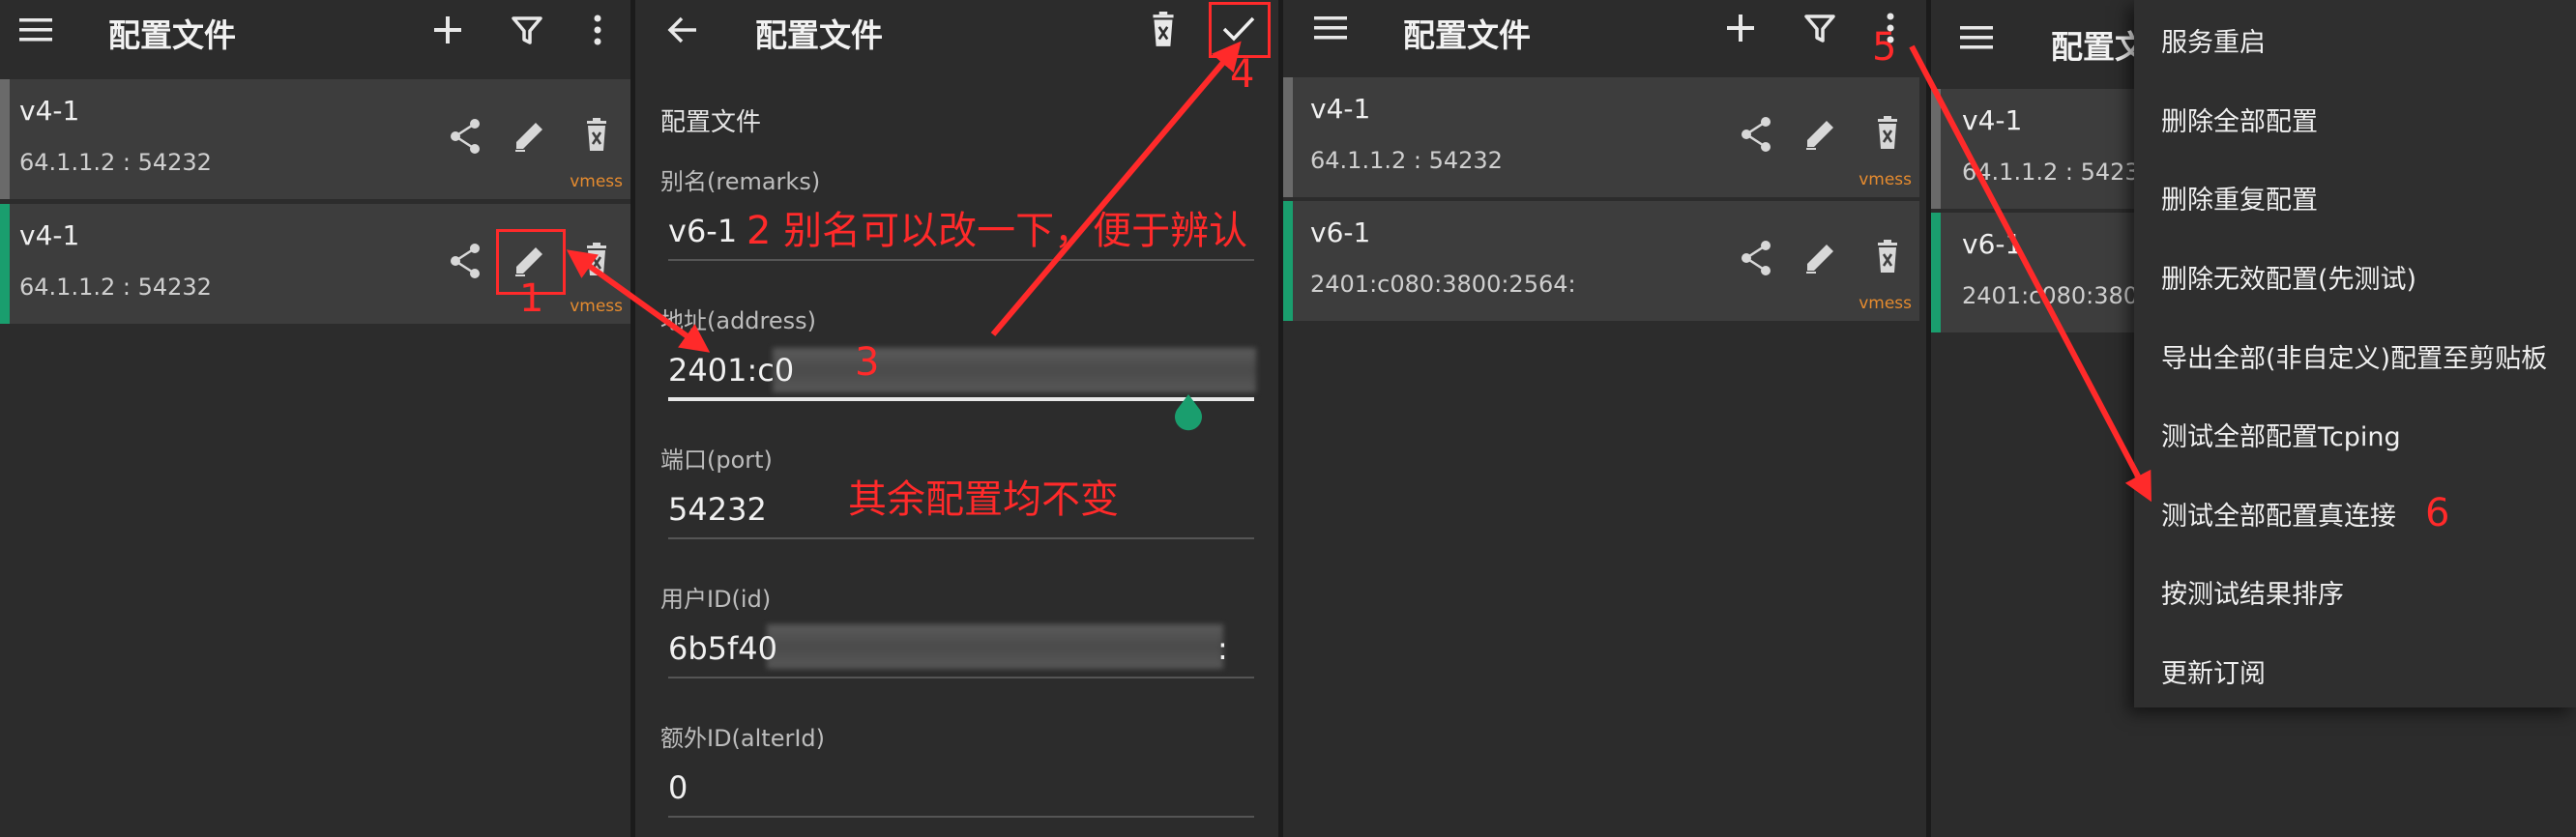 The height and width of the screenshot is (837, 2576). I want to click on annotation-rest-unchanged: 其余配置均不变, so click(983, 500).